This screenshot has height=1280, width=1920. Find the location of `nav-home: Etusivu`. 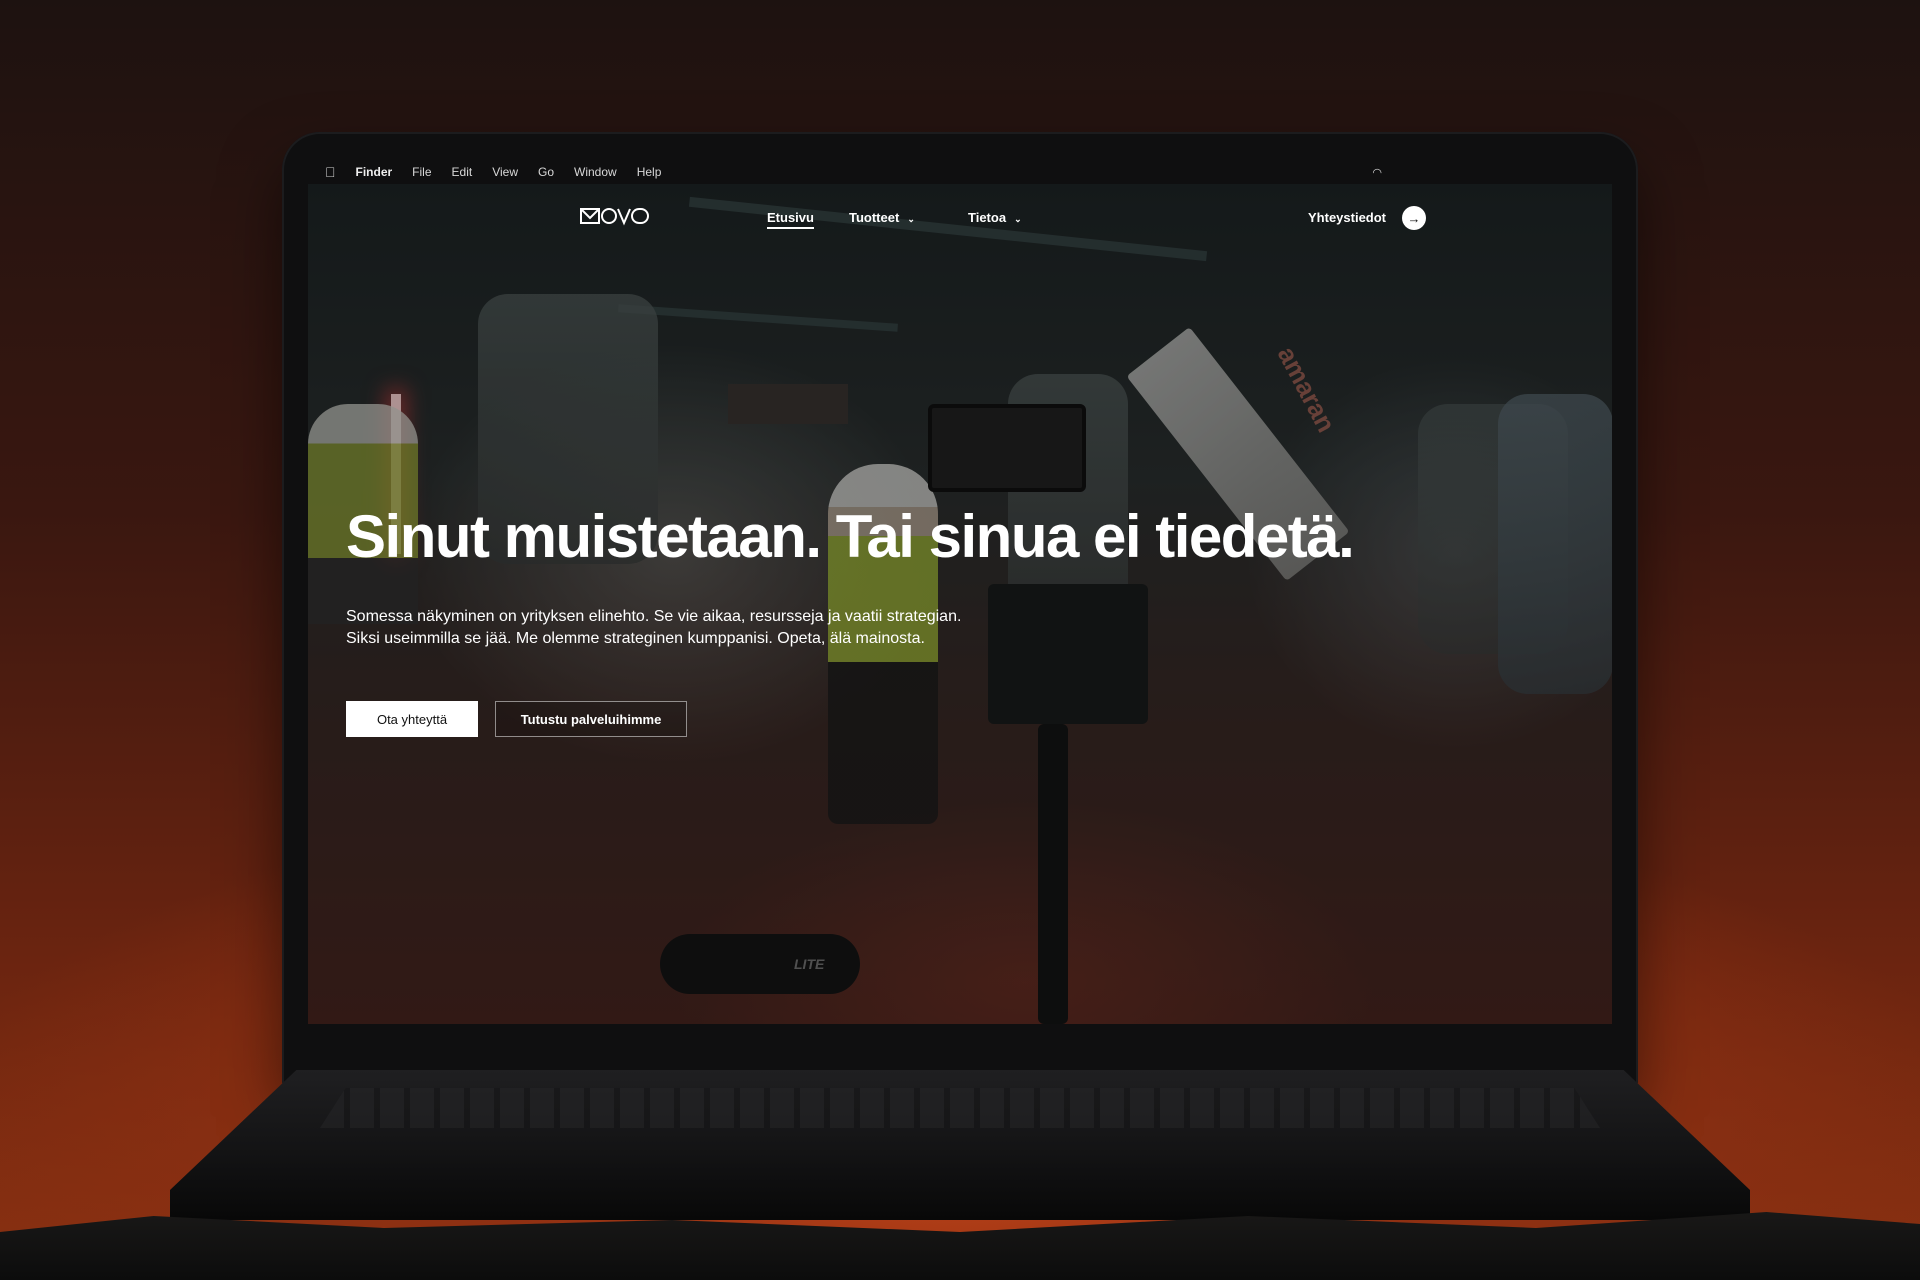

nav-home: Etusivu is located at coordinates (790, 219).